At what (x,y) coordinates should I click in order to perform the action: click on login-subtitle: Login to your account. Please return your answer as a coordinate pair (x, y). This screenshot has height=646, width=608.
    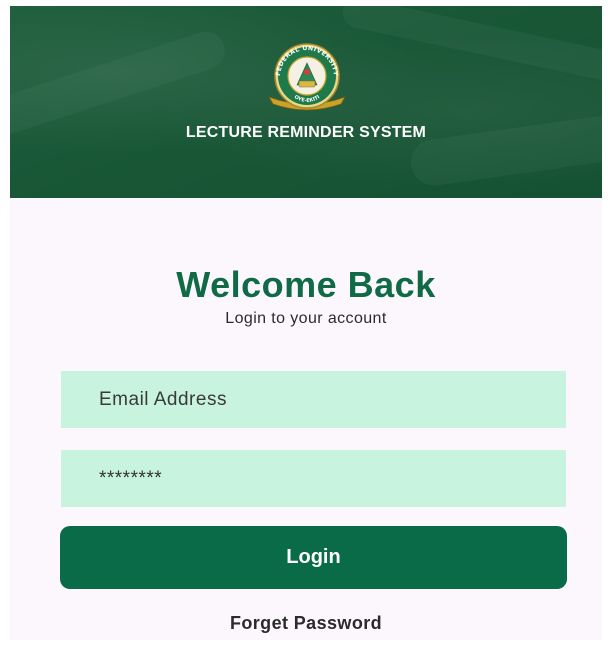
    Looking at the image, I should click on (306, 318).